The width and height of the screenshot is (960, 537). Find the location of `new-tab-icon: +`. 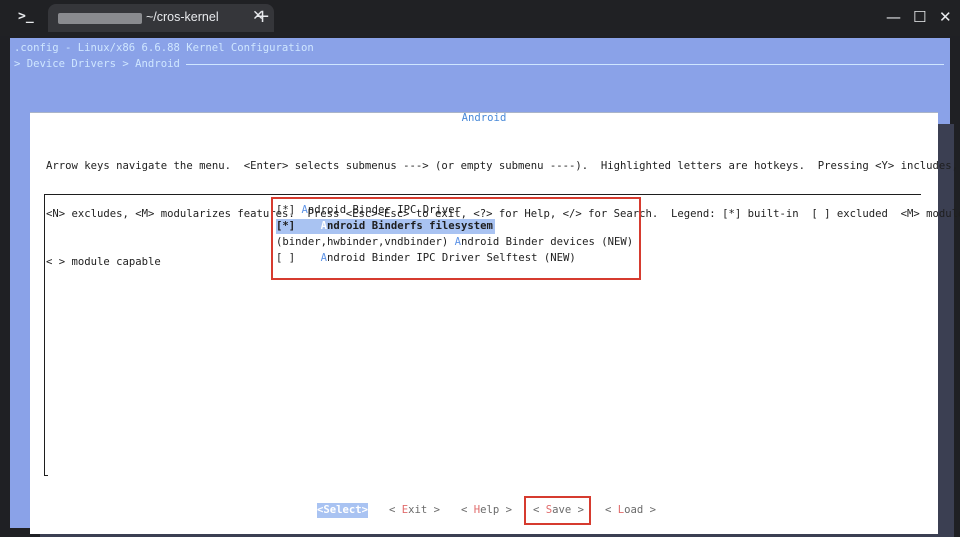

new-tab-icon: + is located at coordinates (262, 16).